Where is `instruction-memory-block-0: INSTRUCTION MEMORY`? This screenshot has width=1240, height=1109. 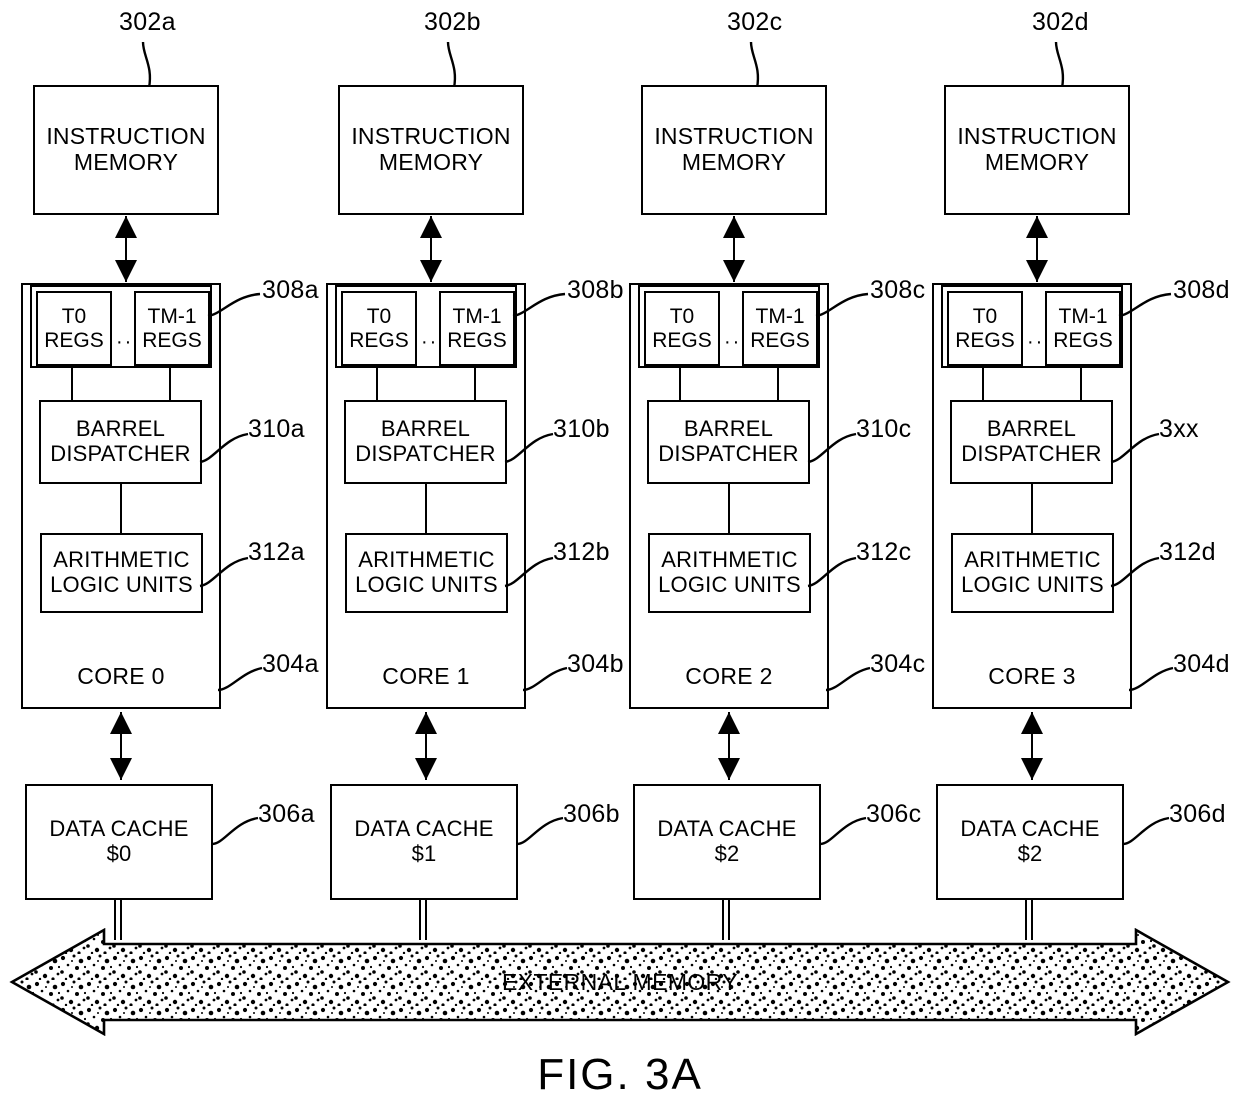
instruction-memory-block-0: INSTRUCTION MEMORY is located at coordinates (126, 150).